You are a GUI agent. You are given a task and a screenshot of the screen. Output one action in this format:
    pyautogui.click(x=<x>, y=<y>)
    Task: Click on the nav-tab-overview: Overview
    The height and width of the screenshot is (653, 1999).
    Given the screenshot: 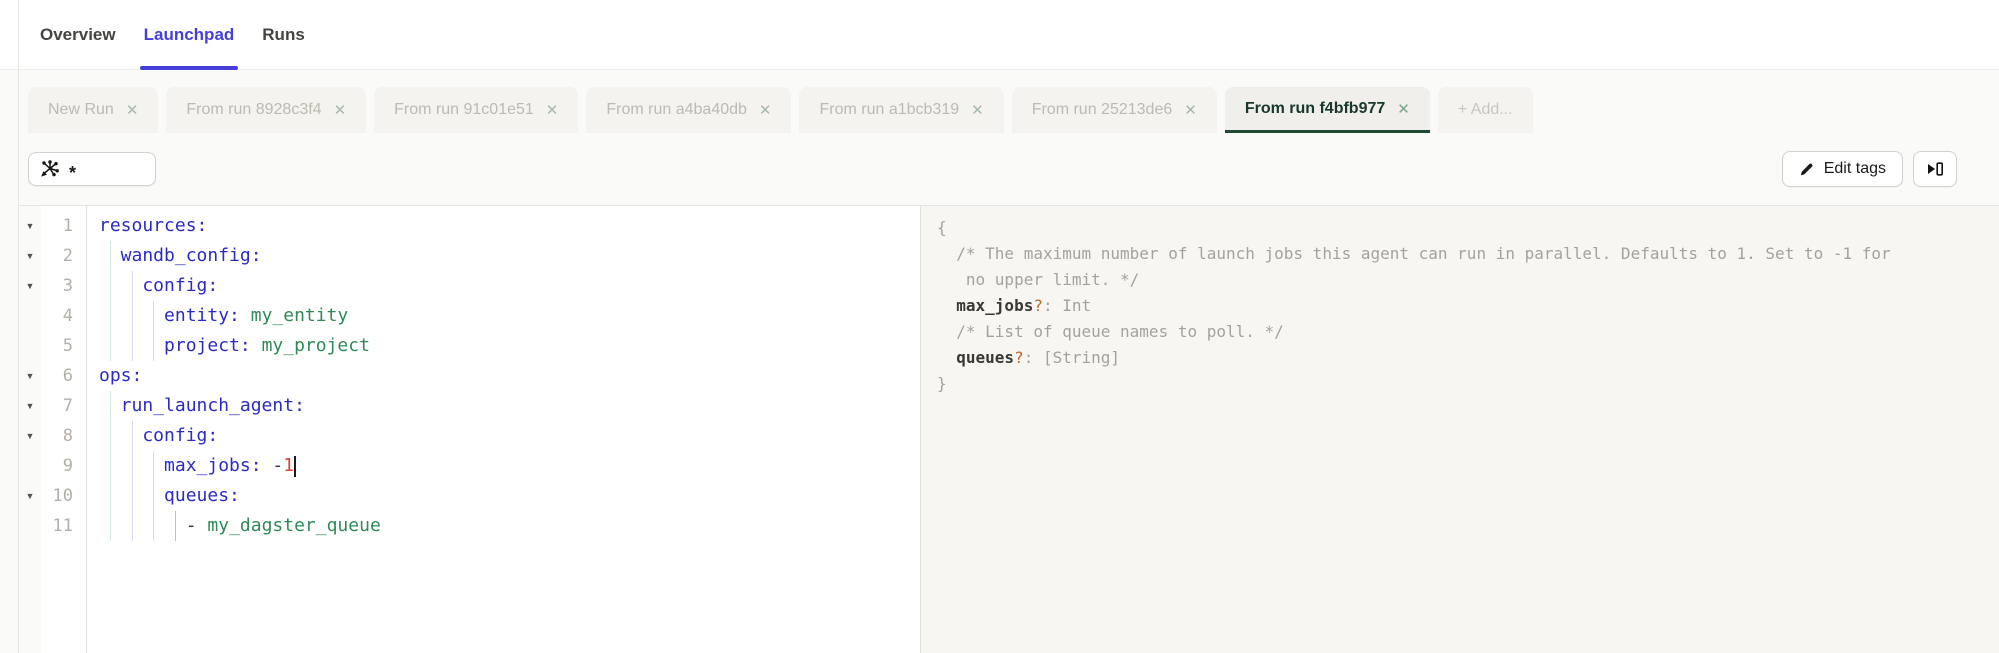 What is the action you would take?
    pyautogui.click(x=78, y=34)
    